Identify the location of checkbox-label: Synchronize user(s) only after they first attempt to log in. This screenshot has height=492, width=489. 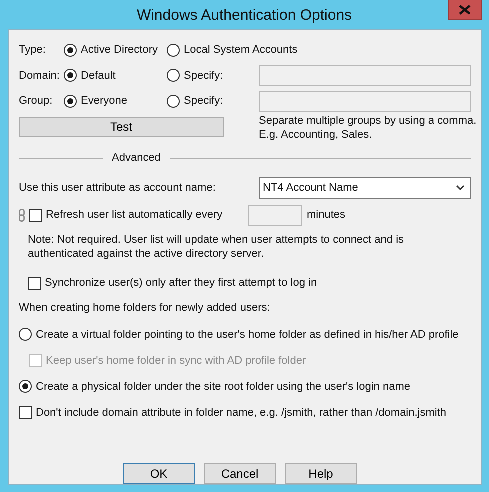
(181, 283).